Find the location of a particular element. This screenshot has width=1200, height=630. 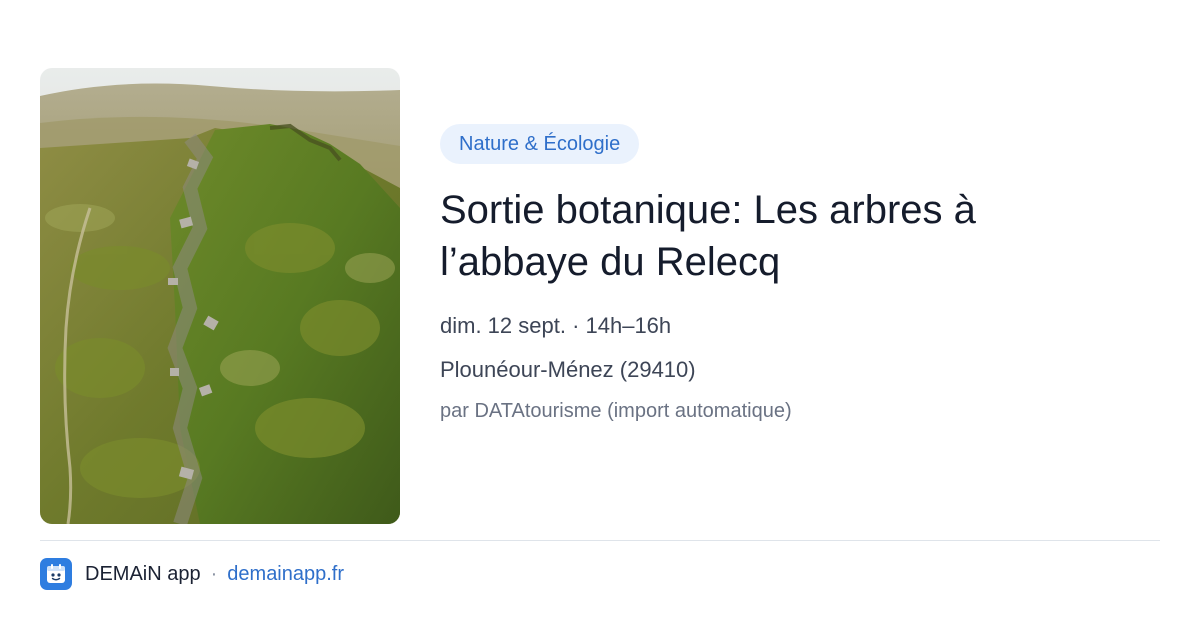

brand-name: DEMAiN app is located at coordinates (143, 573).